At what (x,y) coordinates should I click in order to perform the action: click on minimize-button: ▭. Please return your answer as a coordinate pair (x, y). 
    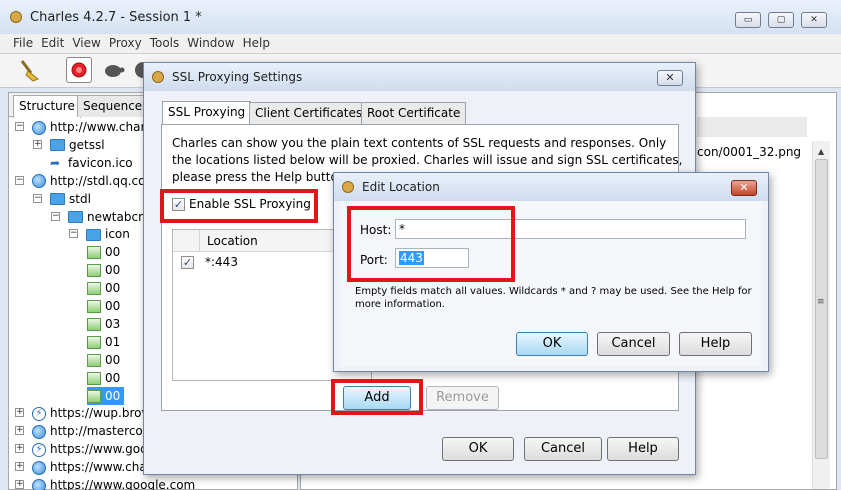
    Looking at the image, I should click on (748, 20).